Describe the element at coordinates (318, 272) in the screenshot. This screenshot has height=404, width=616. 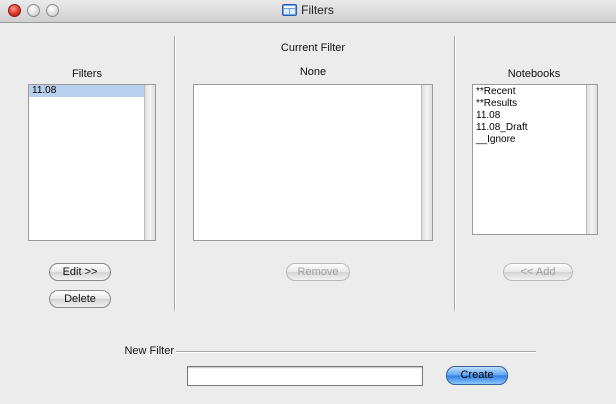
I see `remove-button: Remove` at that location.